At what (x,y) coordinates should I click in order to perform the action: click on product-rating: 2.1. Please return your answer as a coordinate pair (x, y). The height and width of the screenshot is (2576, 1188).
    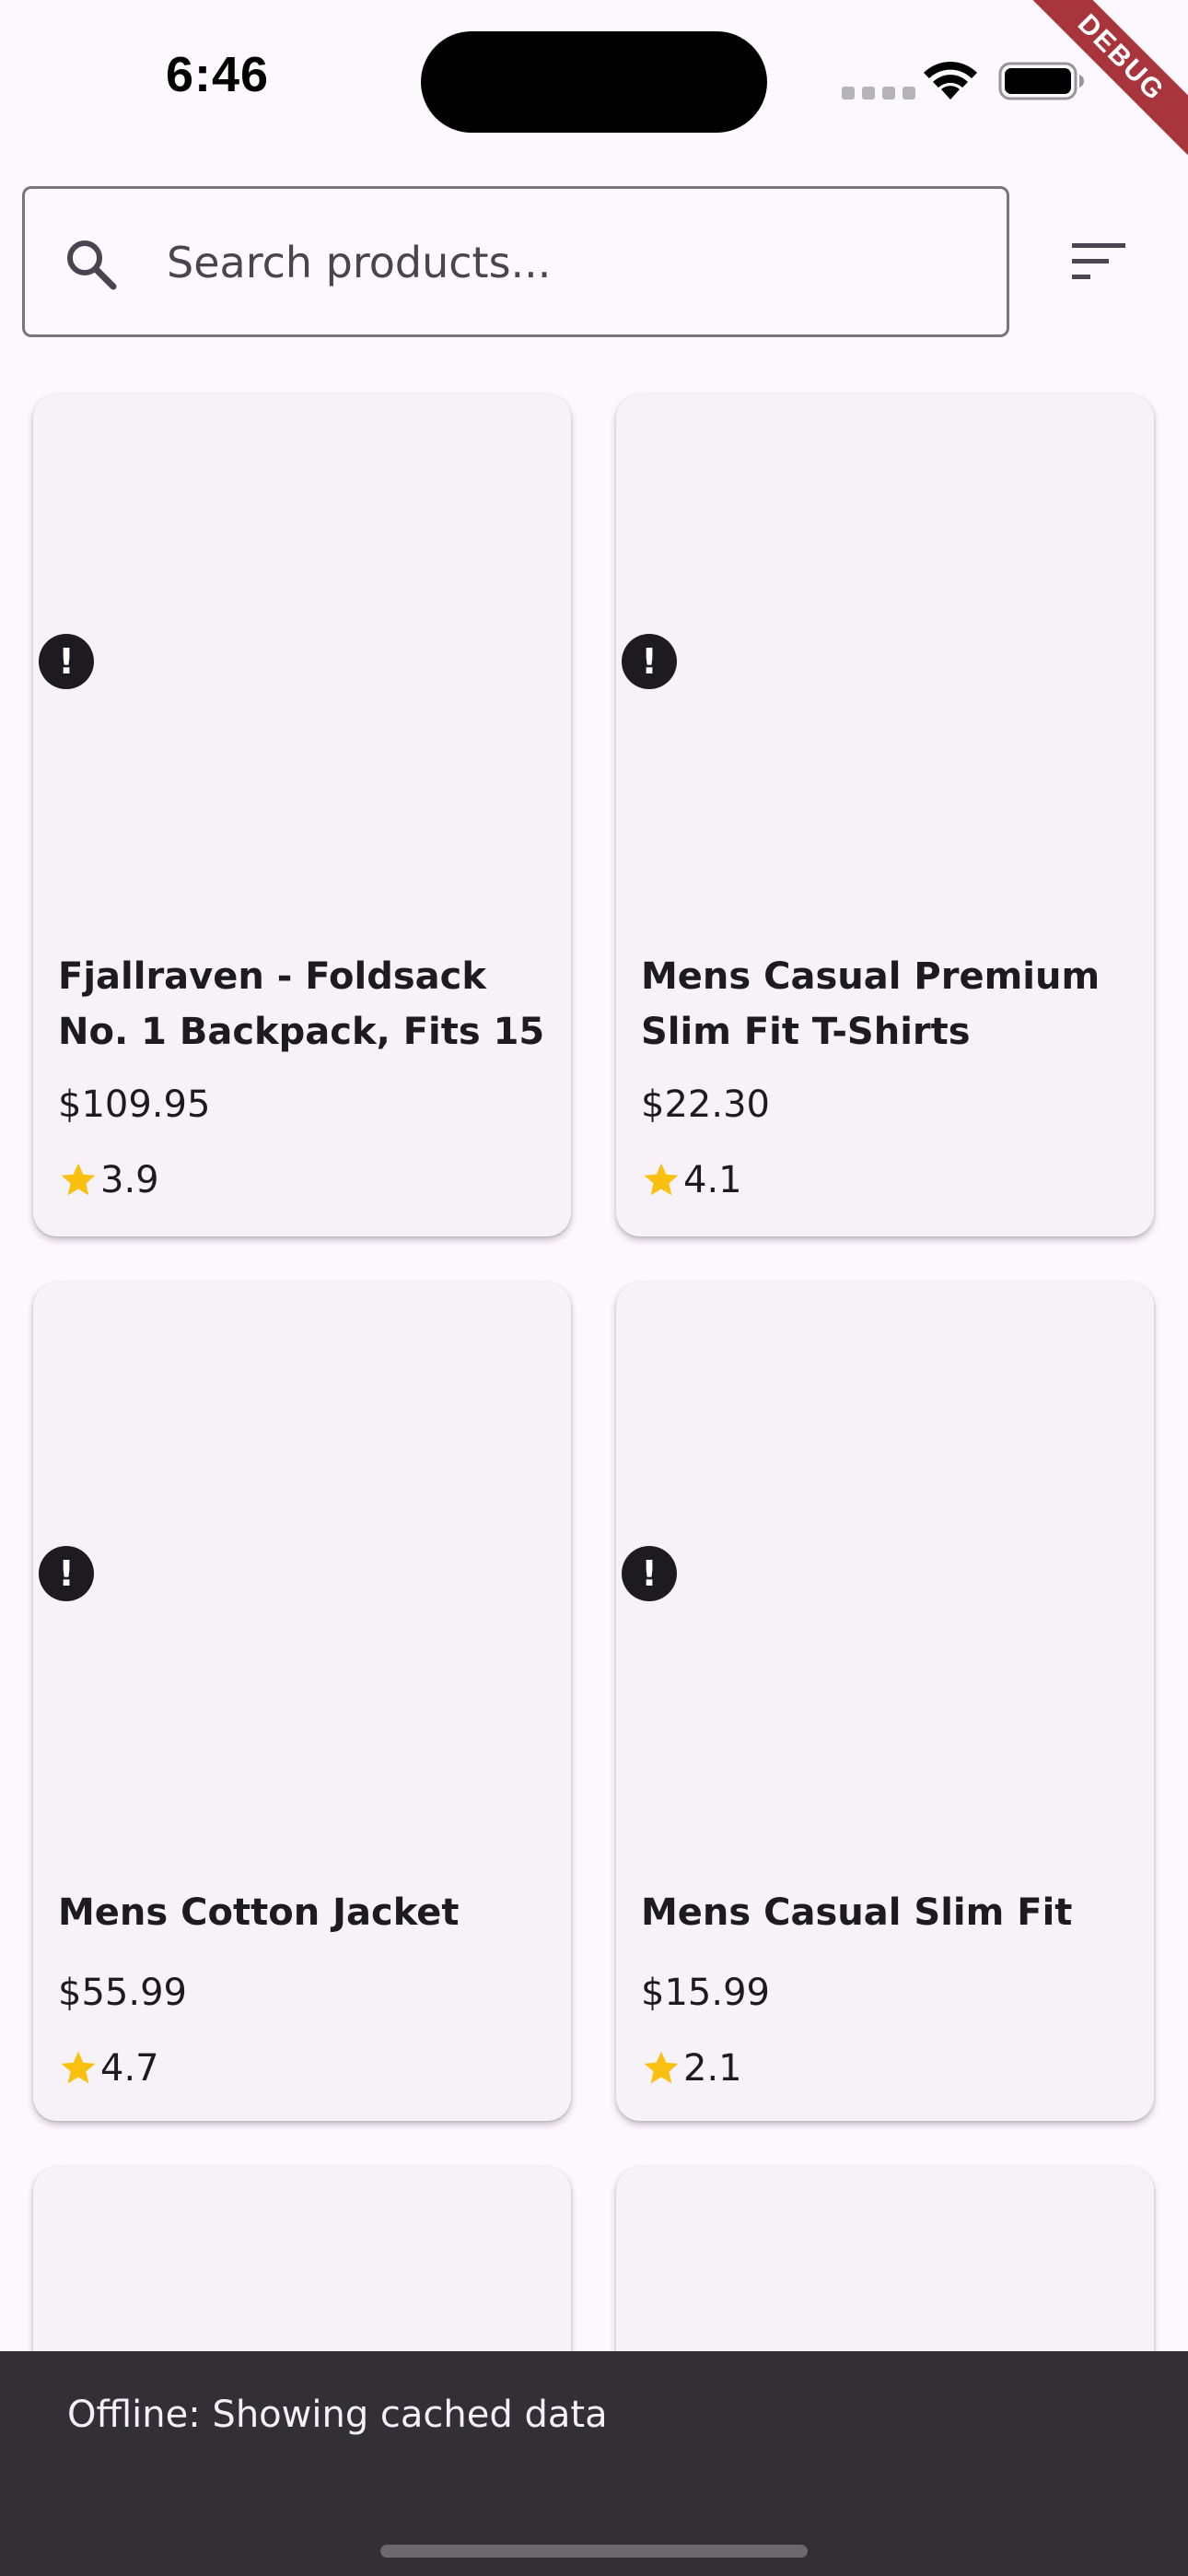
    Looking at the image, I should click on (691, 2068).